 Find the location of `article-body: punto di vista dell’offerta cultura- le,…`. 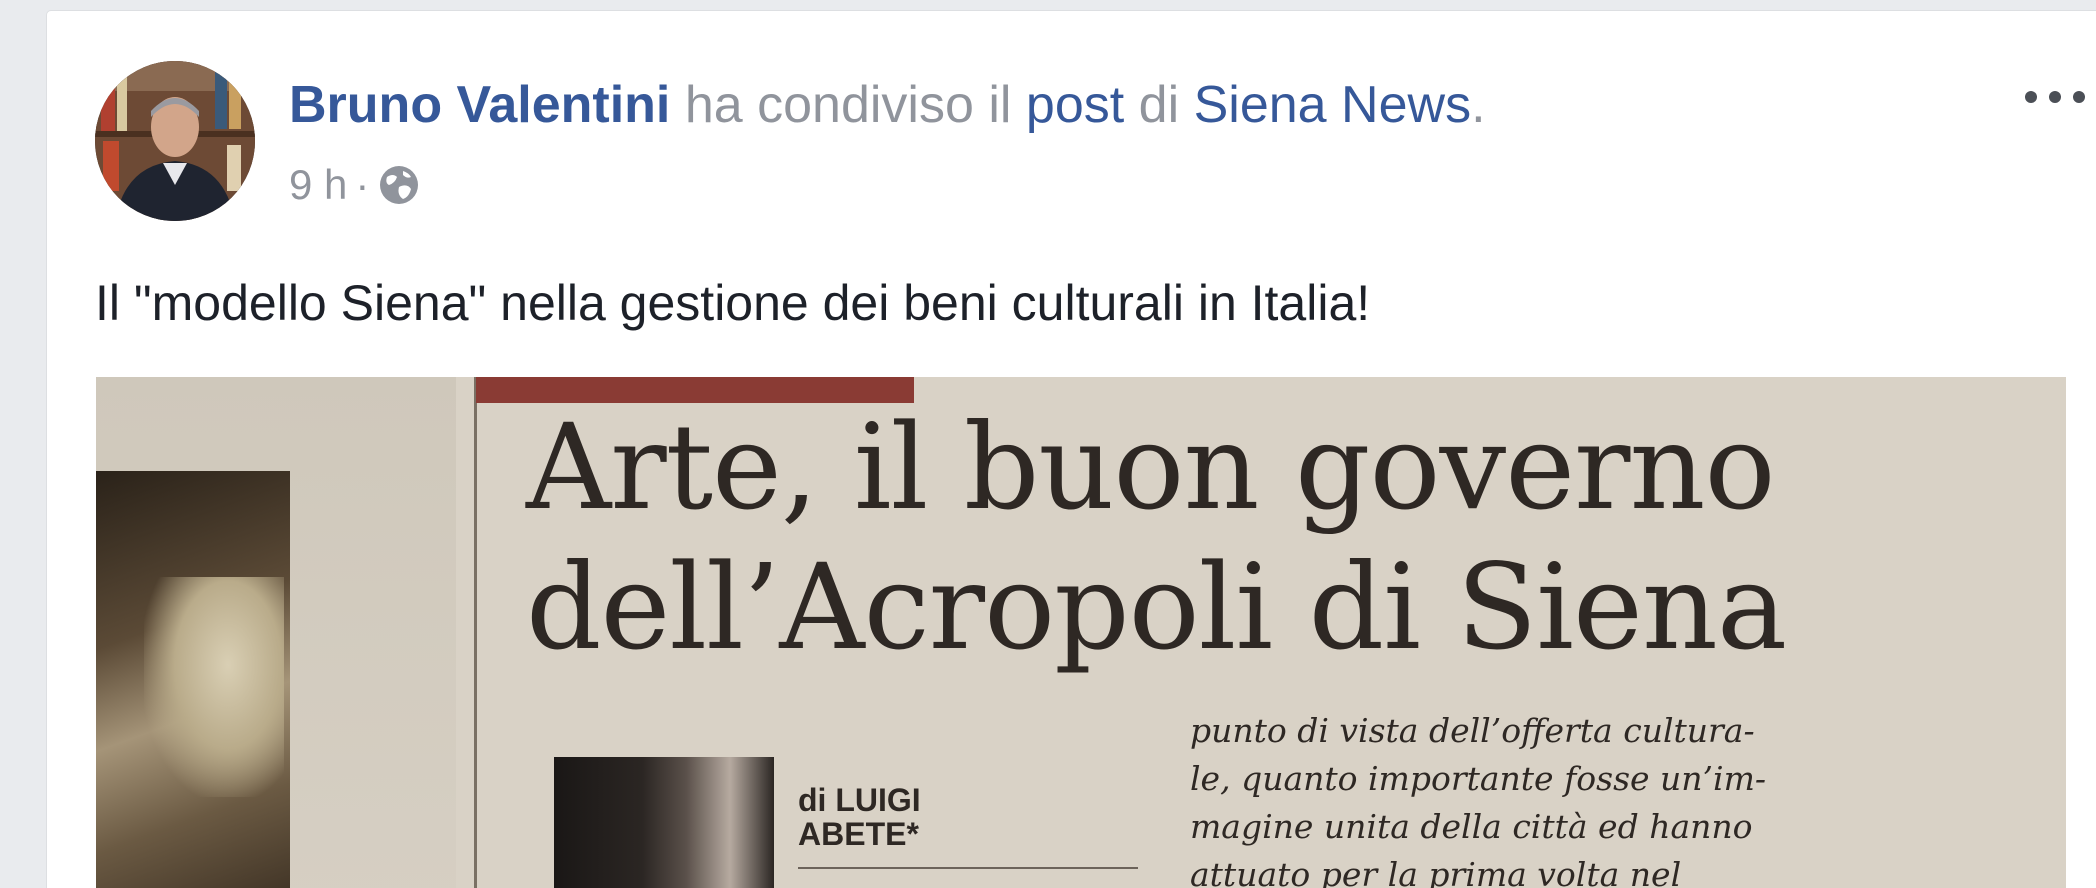

article-body: punto di vista dell’offerta cultura- le,… is located at coordinates (1478, 797).